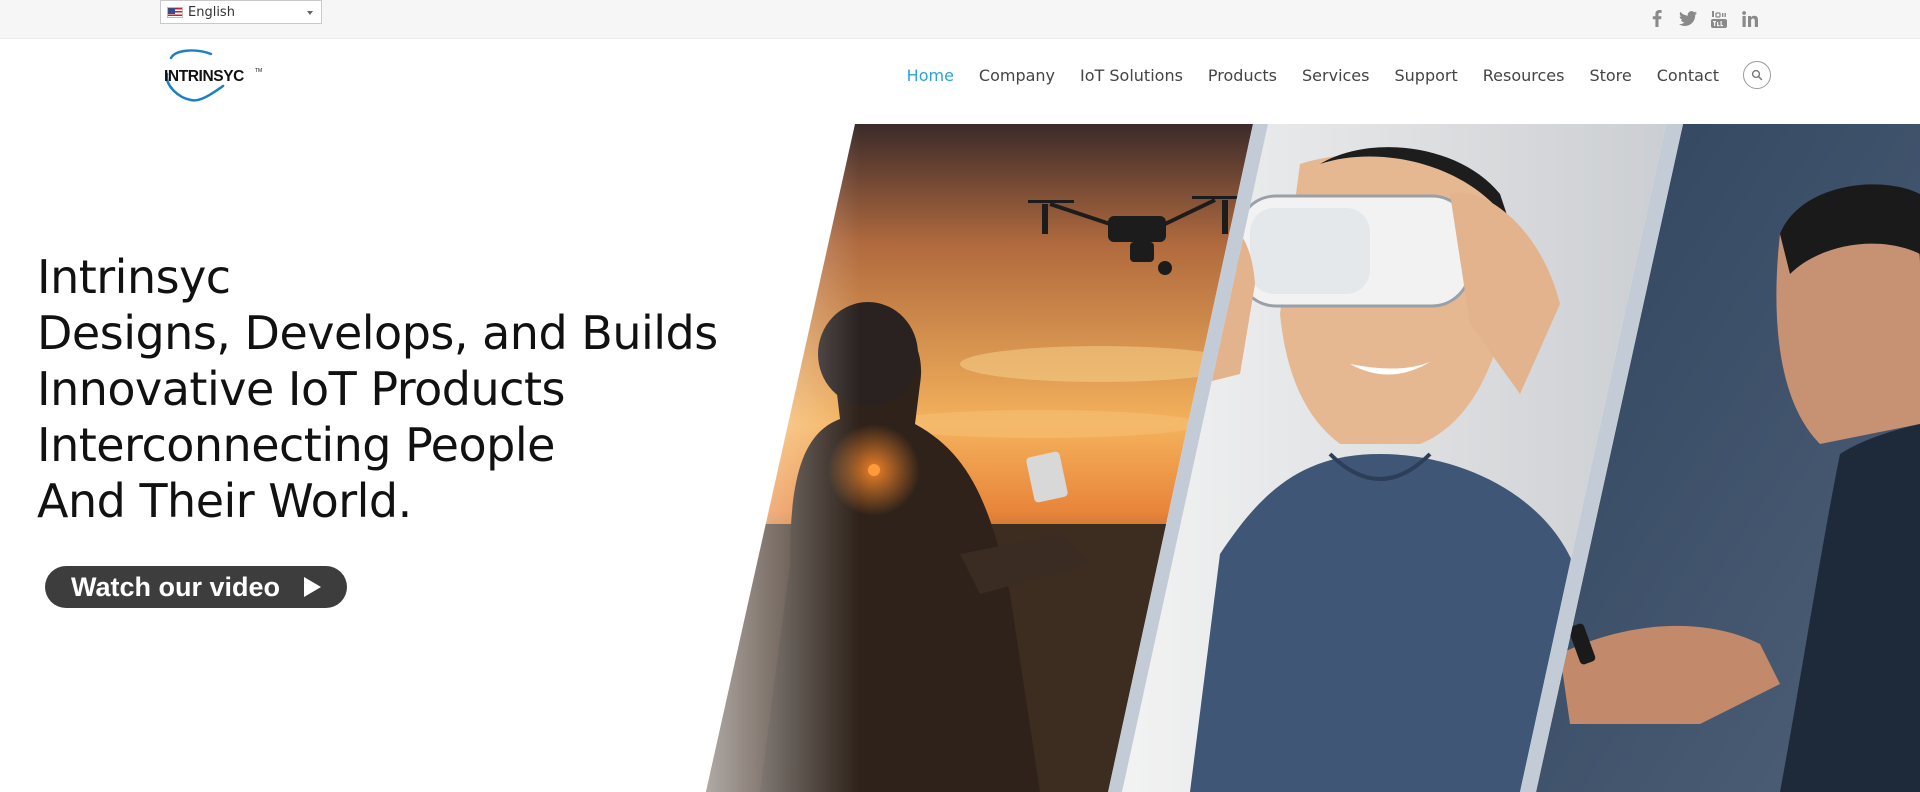 The height and width of the screenshot is (792, 1920). Describe the element at coordinates (960, 19) in the screenshot. I see `top-bar: English` at that location.